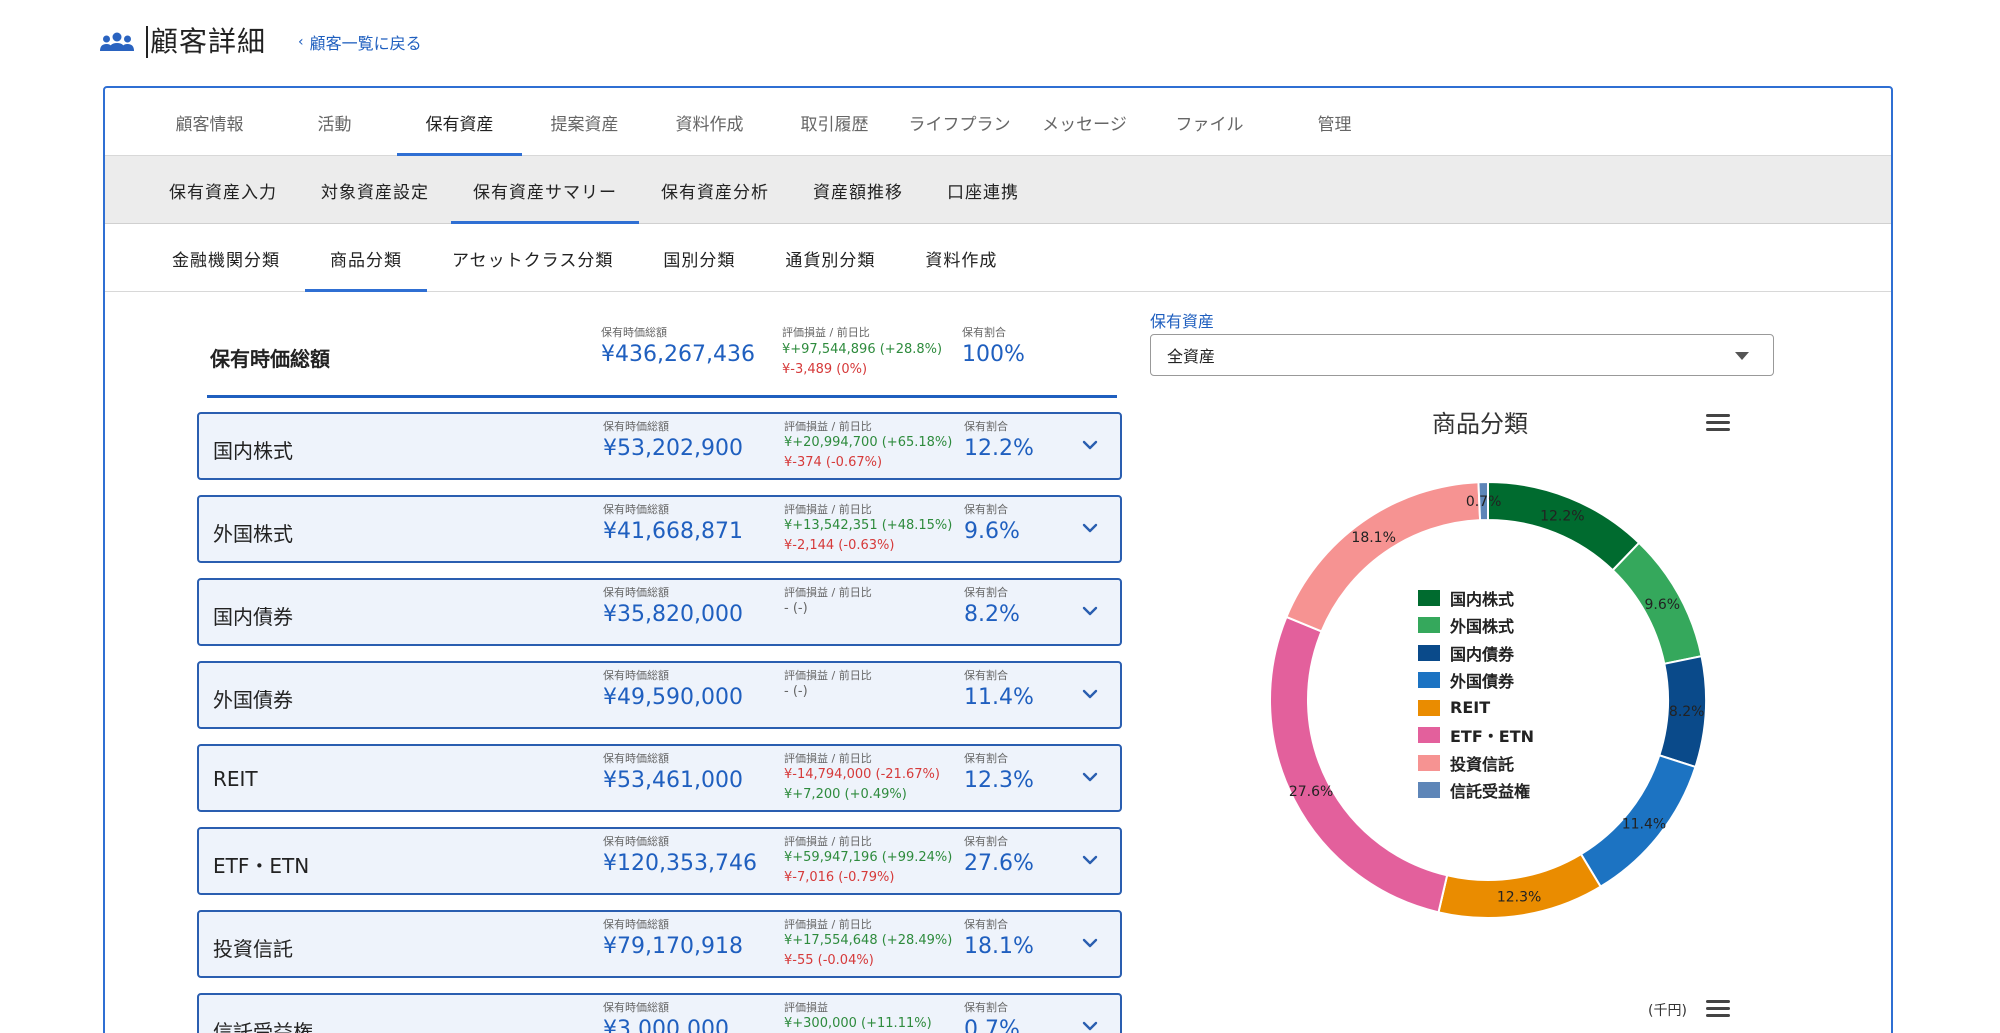 The image size is (2000, 1033). What do you see at coordinates (845, 794) in the screenshot?
I see `category-daily-change: ¥+7,200 (+0.49%)` at bounding box center [845, 794].